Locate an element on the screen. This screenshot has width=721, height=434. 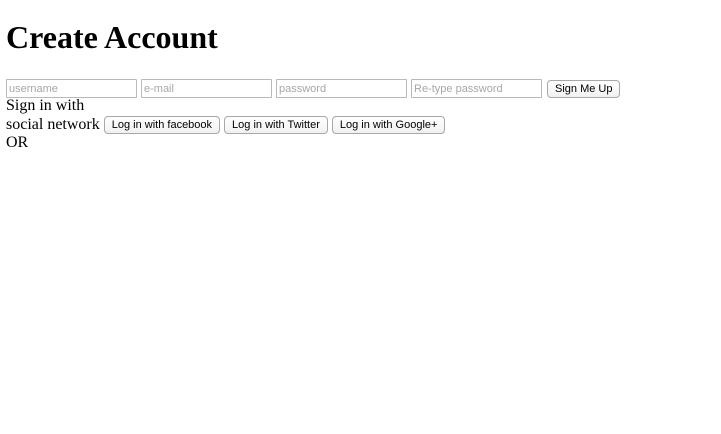
signup-form: Sign Me Up is located at coordinates (313, 88).